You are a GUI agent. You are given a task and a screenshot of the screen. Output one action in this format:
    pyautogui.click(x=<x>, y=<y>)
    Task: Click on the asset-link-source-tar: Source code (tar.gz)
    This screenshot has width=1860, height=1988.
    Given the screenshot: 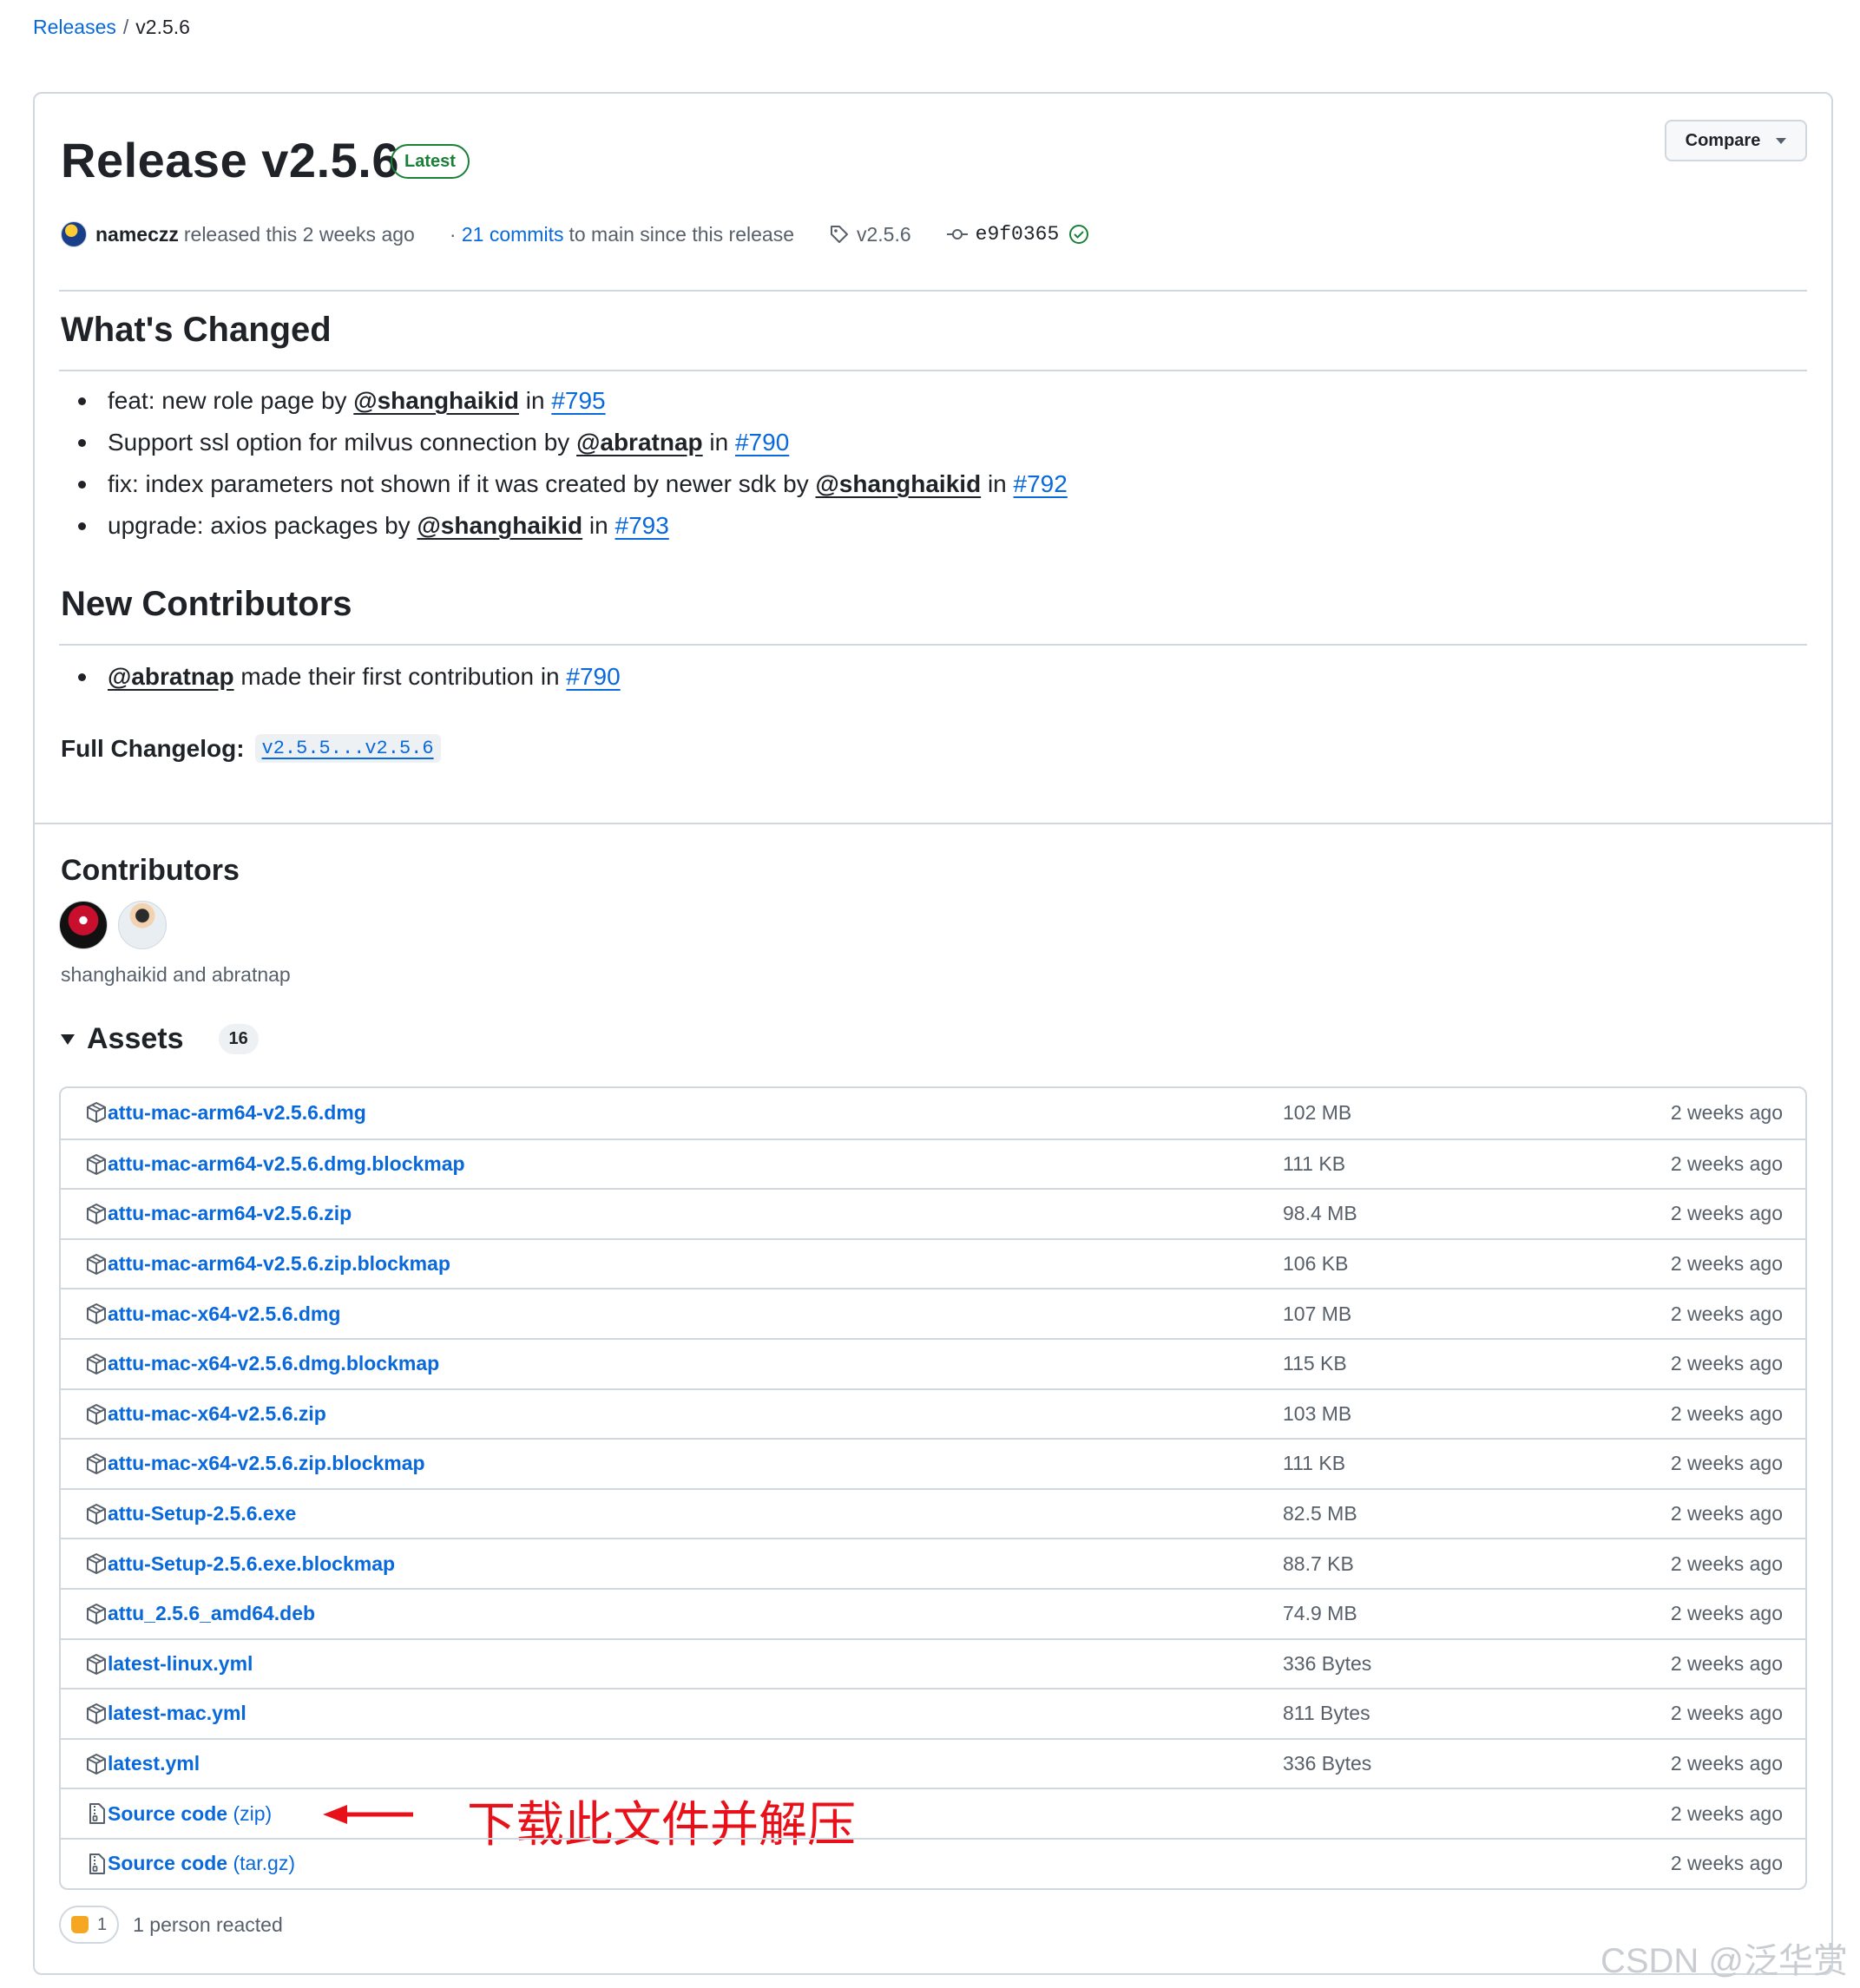 What is the action you would take?
    pyautogui.click(x=201, y=1863)
    